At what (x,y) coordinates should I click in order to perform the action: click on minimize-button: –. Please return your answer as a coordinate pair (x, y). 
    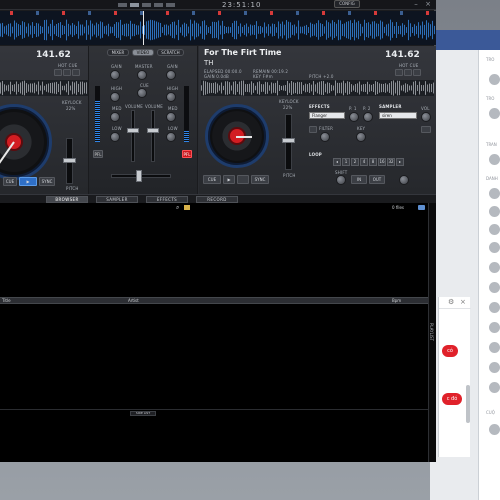
    Looking at the image, I should click on (416, 4).